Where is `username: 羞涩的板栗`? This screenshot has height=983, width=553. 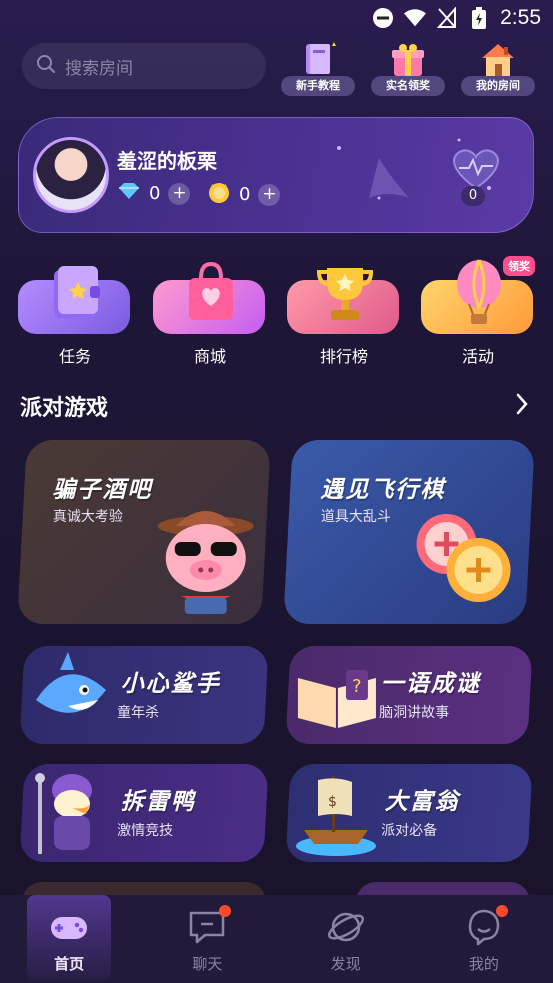
username: 羞涩的板栗 is located at coordinates (167, 161).